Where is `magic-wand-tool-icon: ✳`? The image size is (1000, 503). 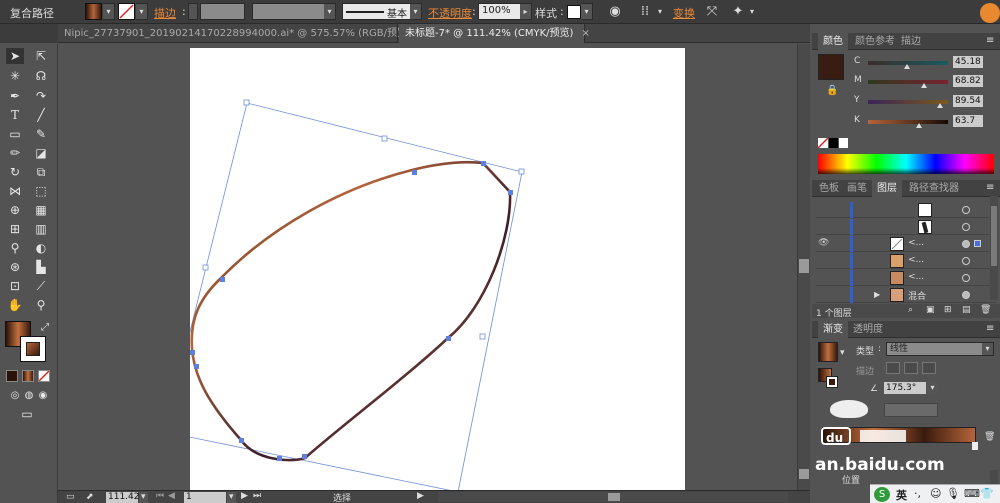
magic-wand-tool-icon: ✳ is located at coordinates (15, 76).